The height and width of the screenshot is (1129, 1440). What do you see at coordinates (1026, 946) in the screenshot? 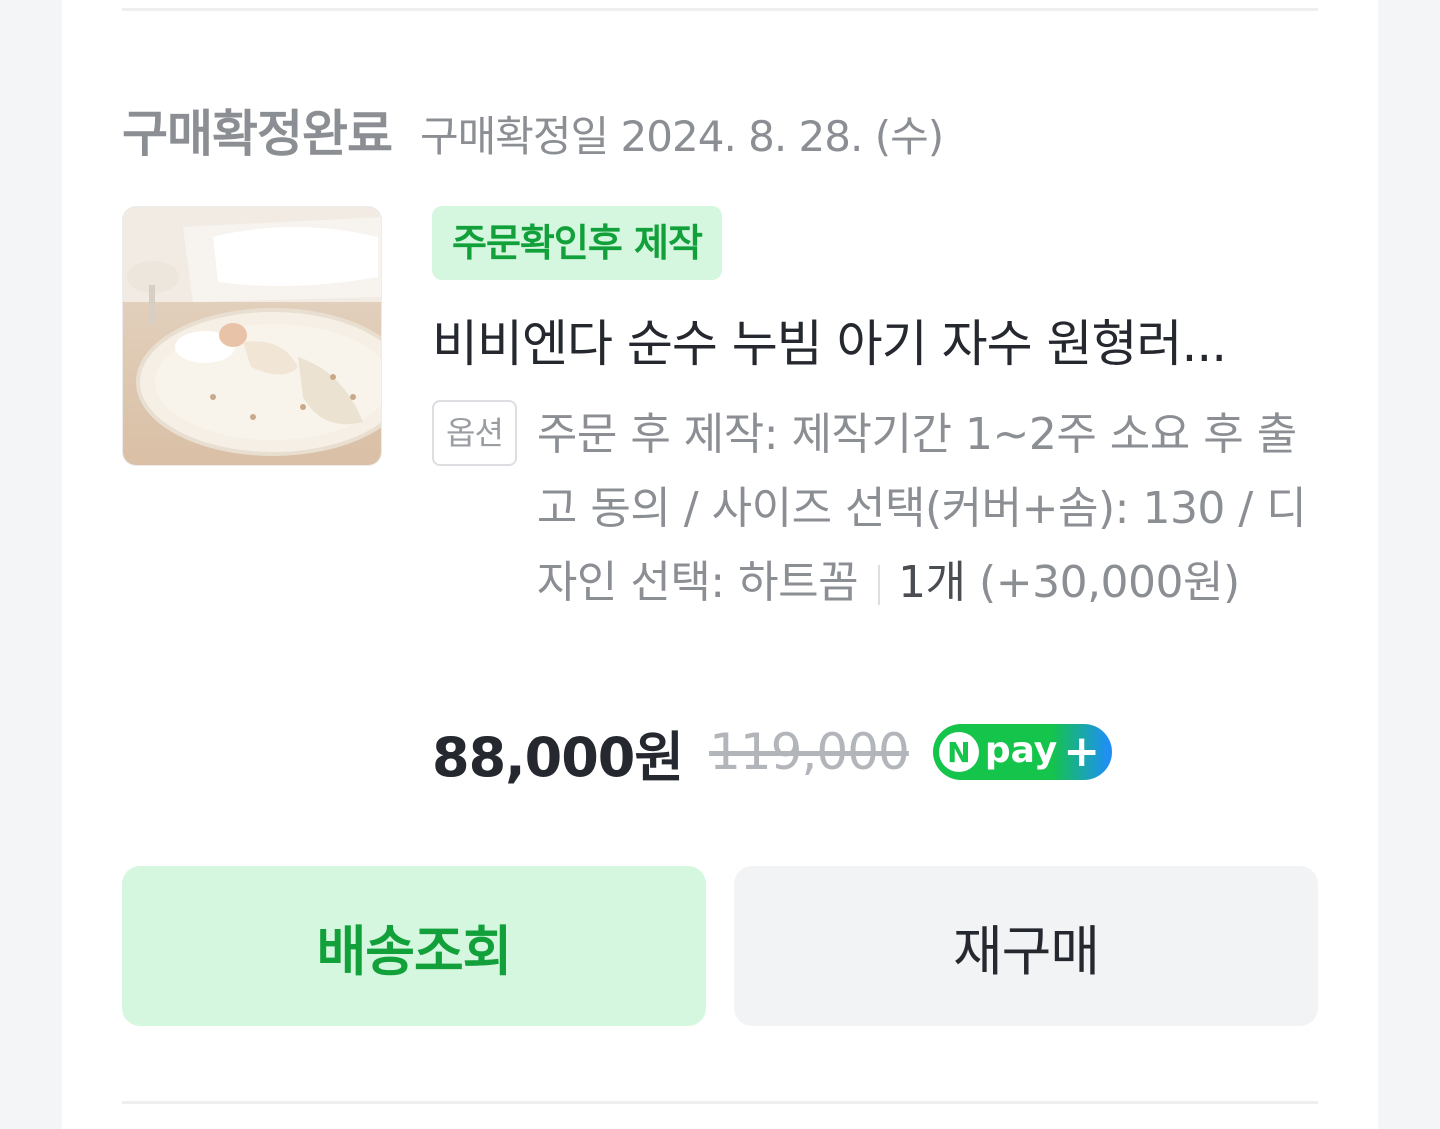
I see `rebuy-button: 재구매` at bounding box center [1026, 946].